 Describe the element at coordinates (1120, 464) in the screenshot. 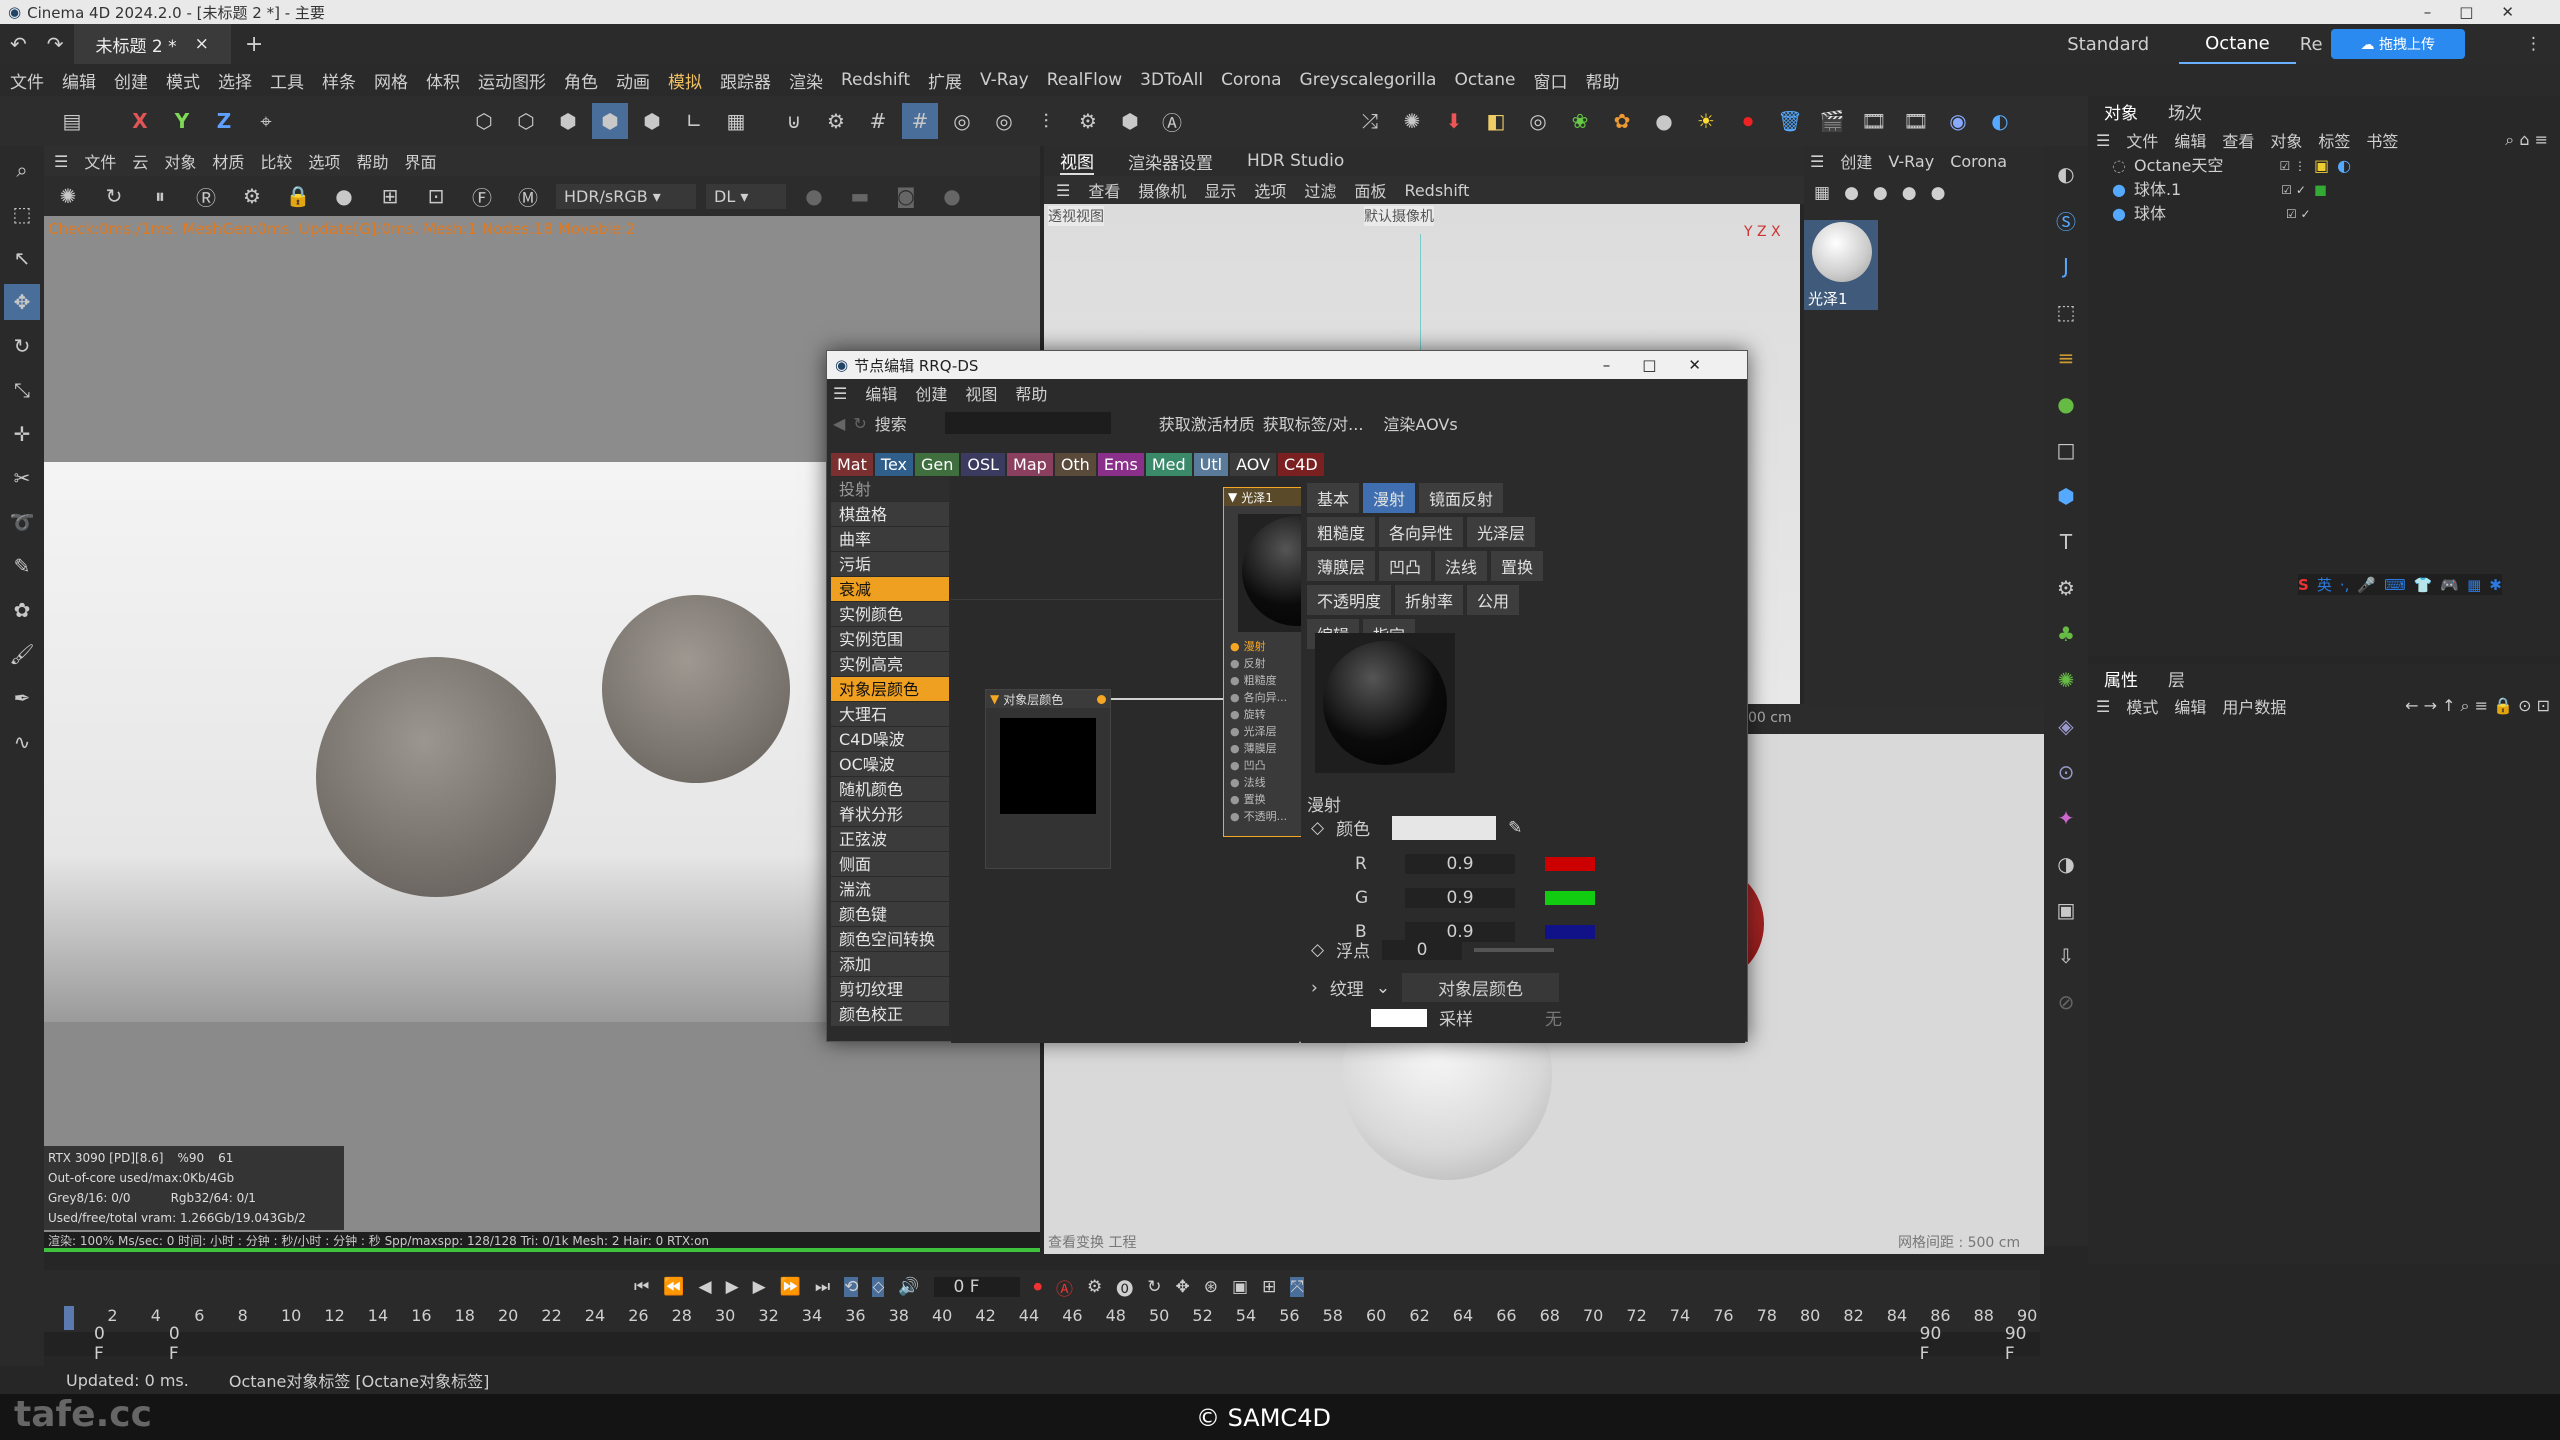

I see `node-tab-ems: Ems` at that location.